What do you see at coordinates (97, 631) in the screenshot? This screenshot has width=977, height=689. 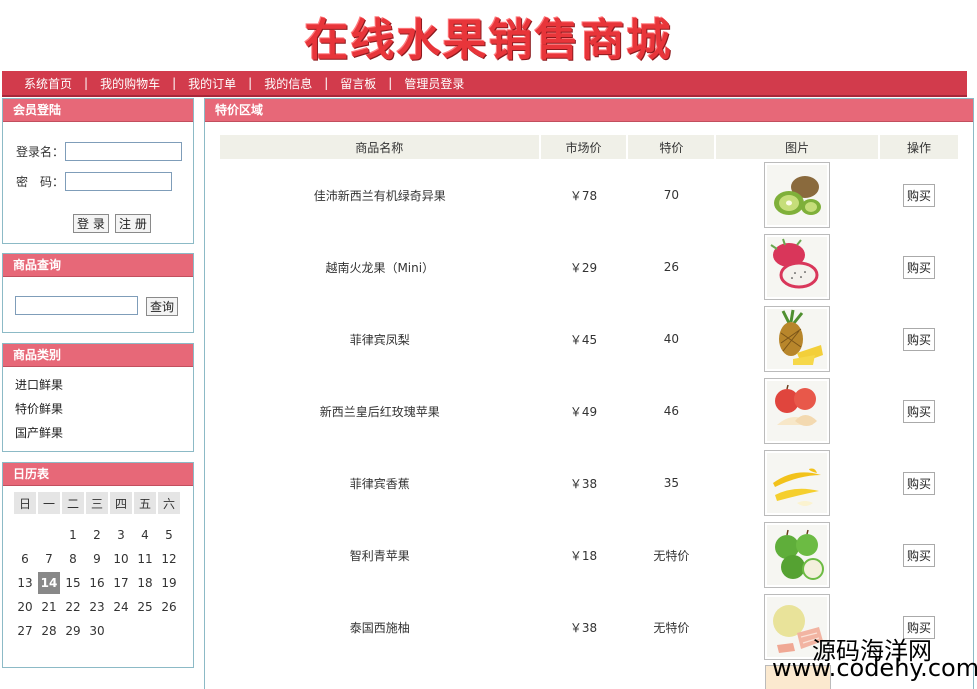 I see `day-cell: 30` at bounding box center [97, 631].